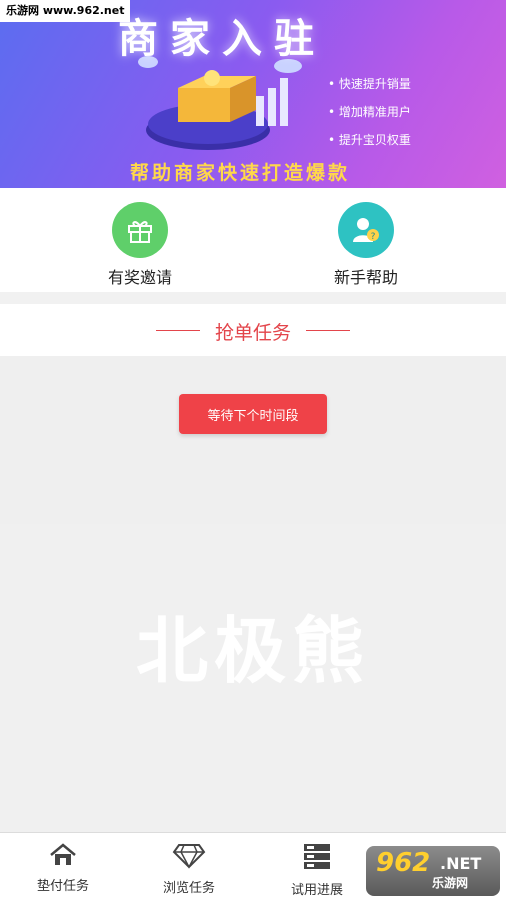 This screenshot has height=900, width=506. I want to click on logo-cn: 乐游网, so click(450, 883).